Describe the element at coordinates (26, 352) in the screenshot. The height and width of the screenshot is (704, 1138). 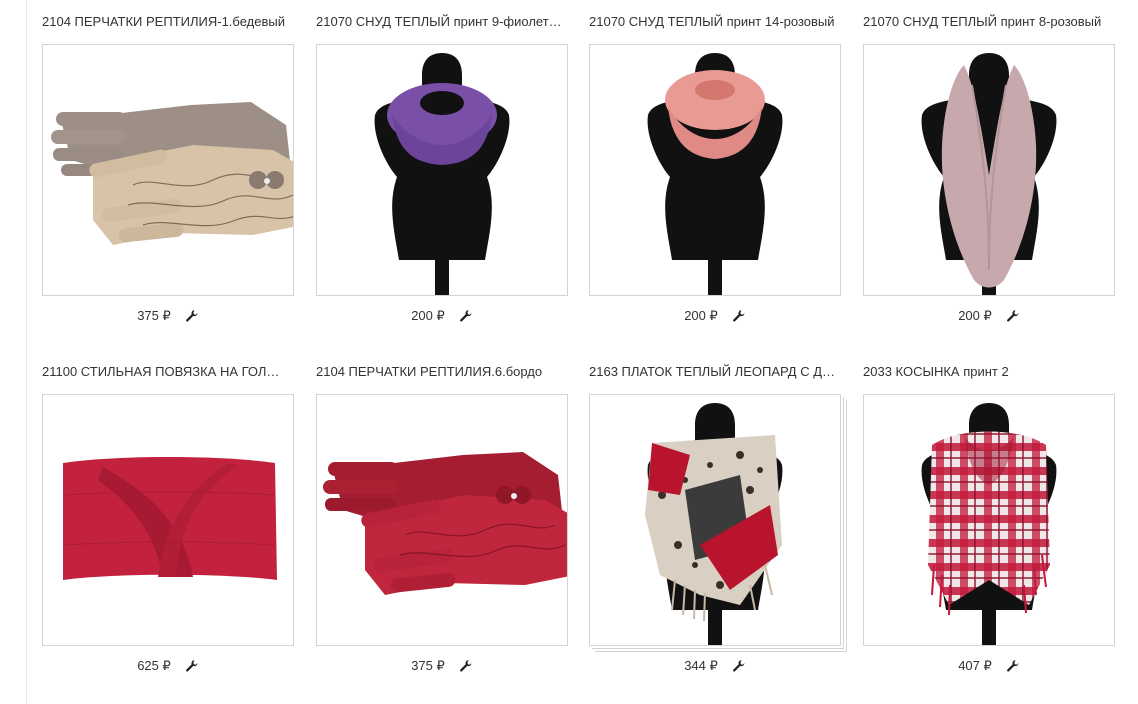
I see `left-divider` at that location.